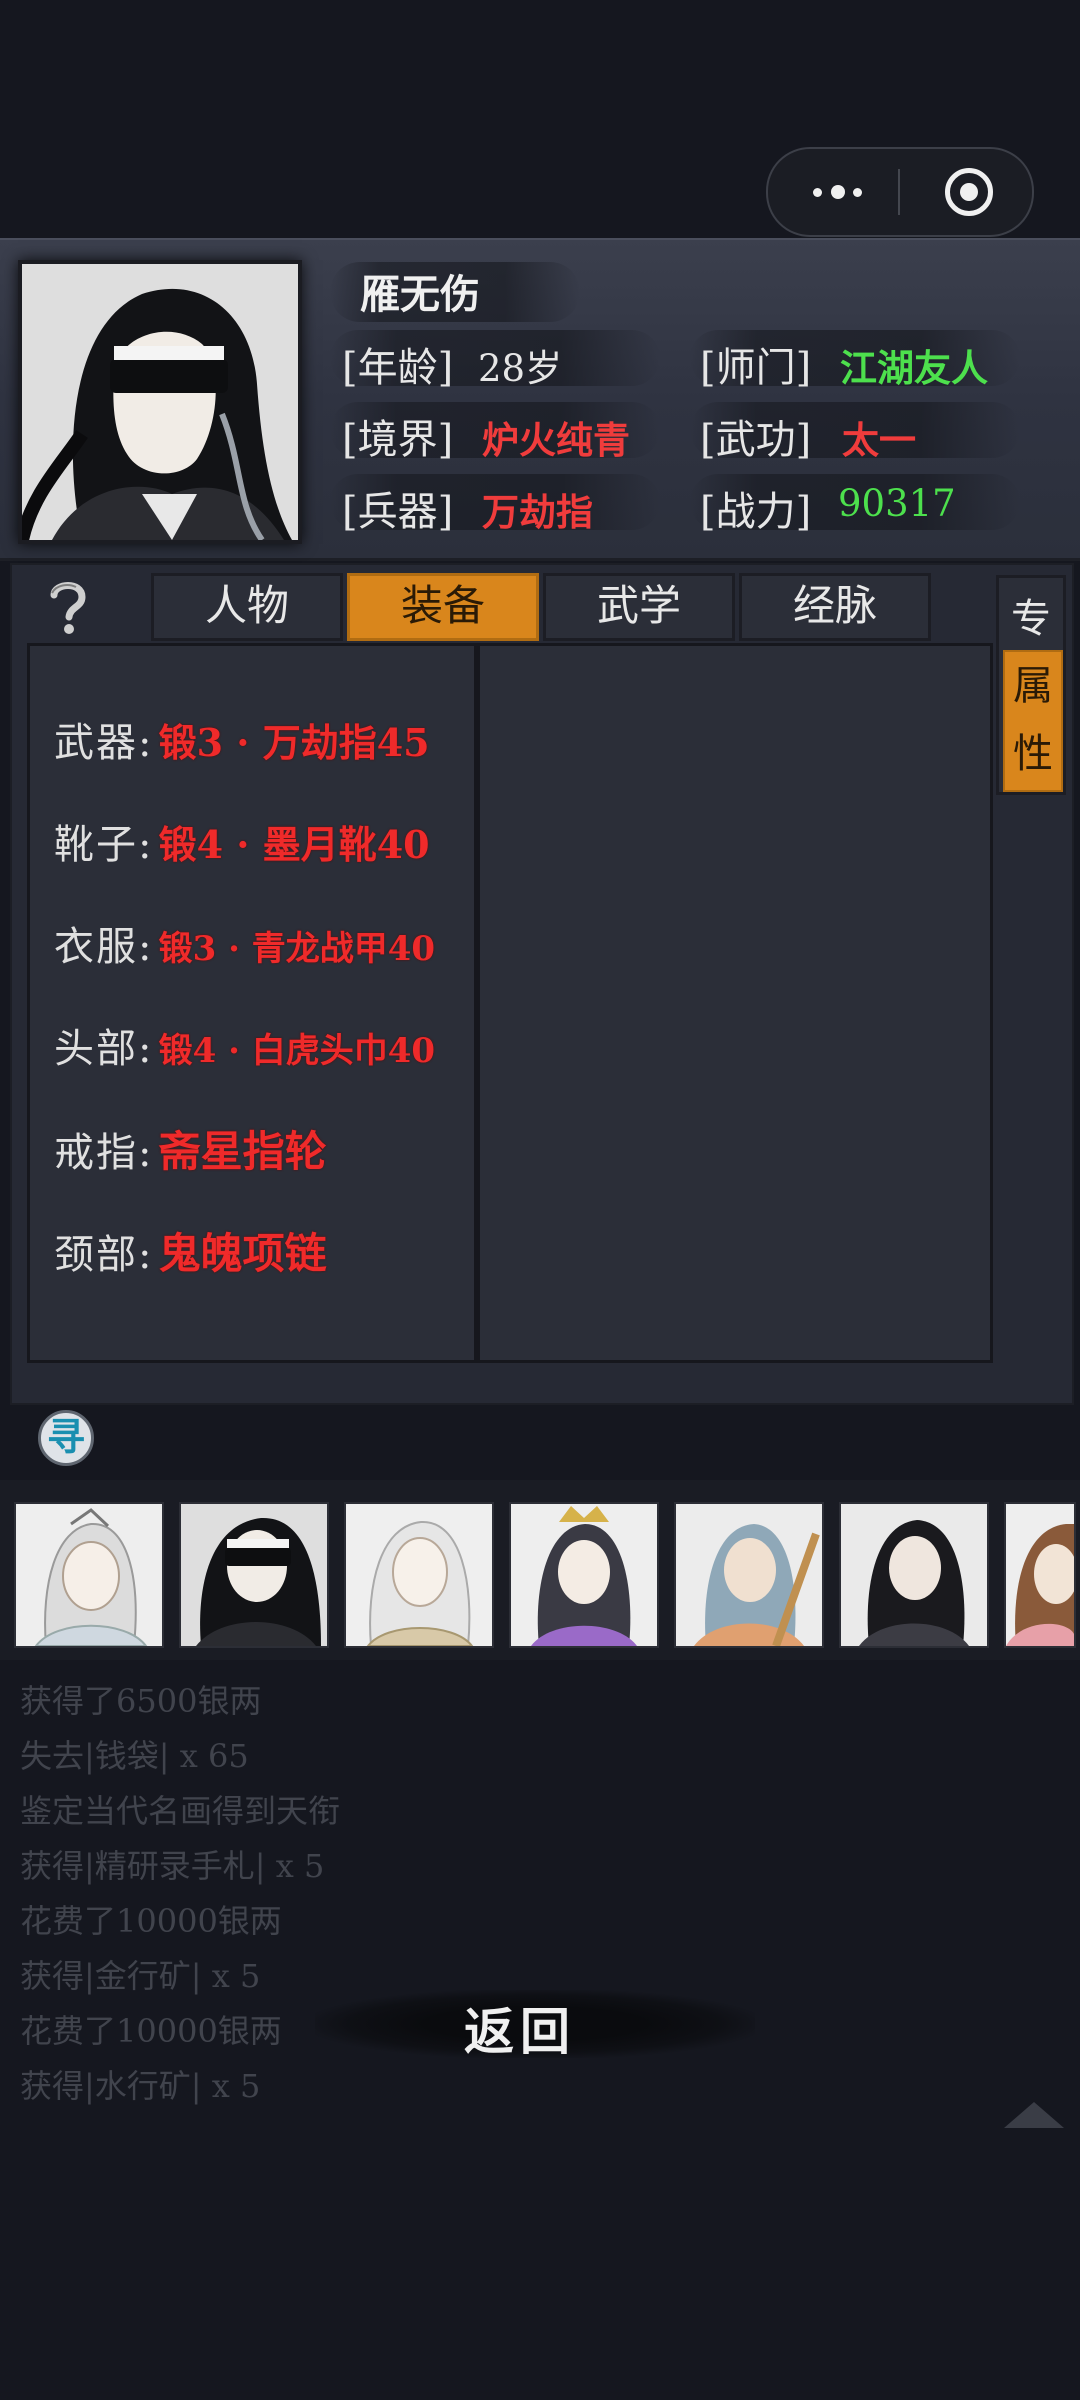 This screenshot has width=1080, height=2400. I want to click on sect-value: 江湖友人, so click(914, 368).